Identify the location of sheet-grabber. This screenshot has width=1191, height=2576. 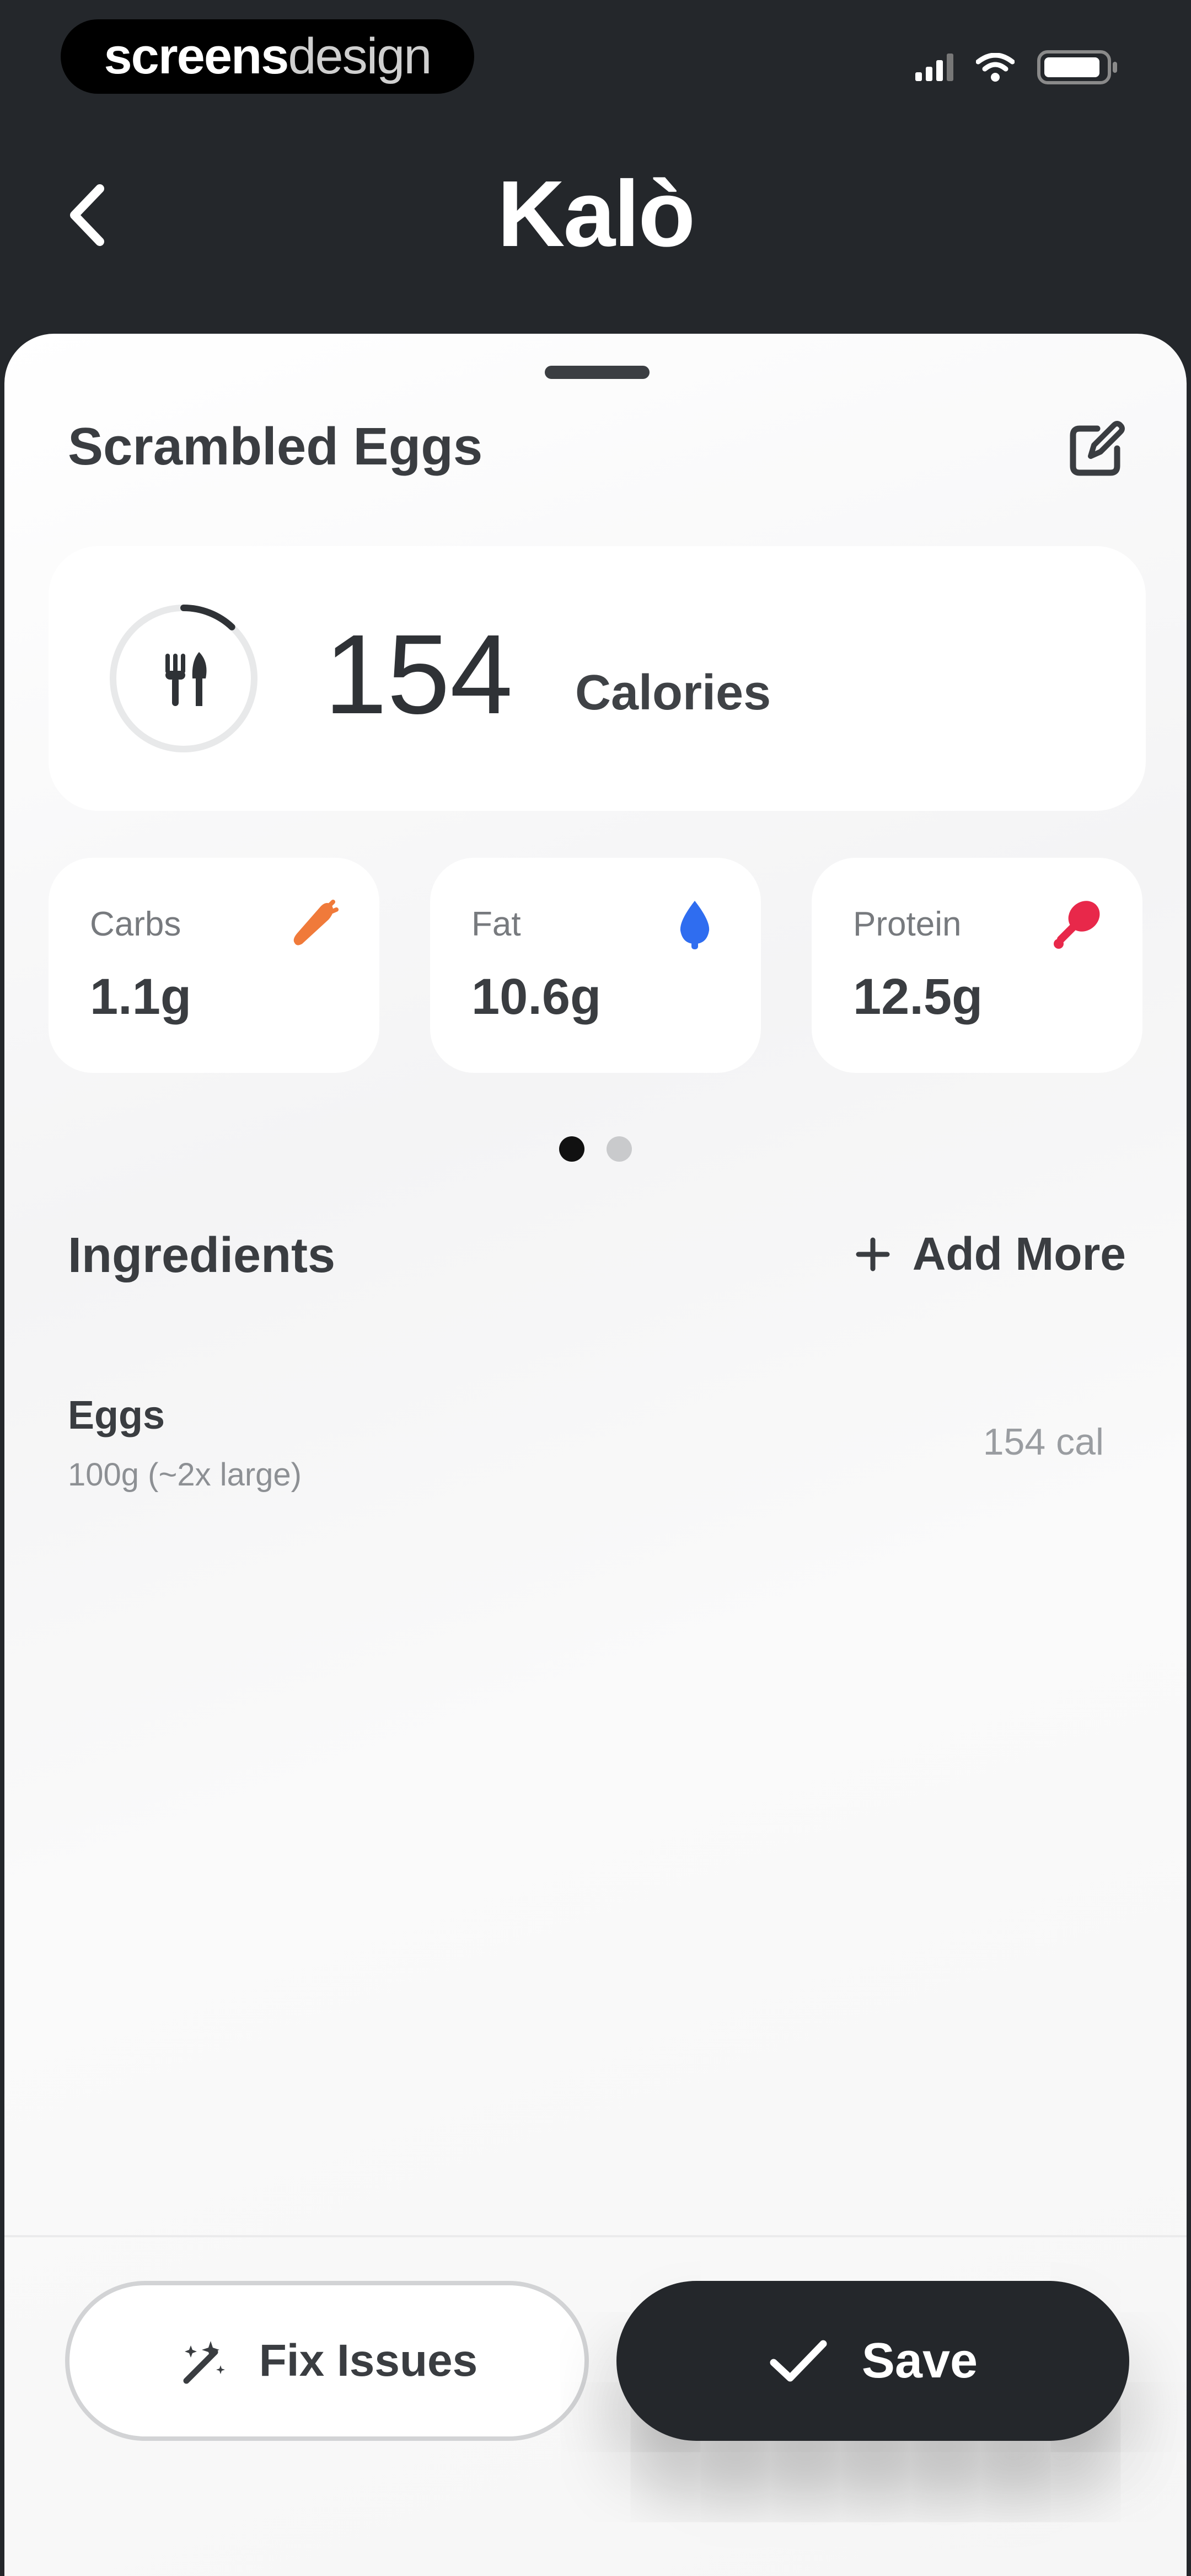
(597, 372).